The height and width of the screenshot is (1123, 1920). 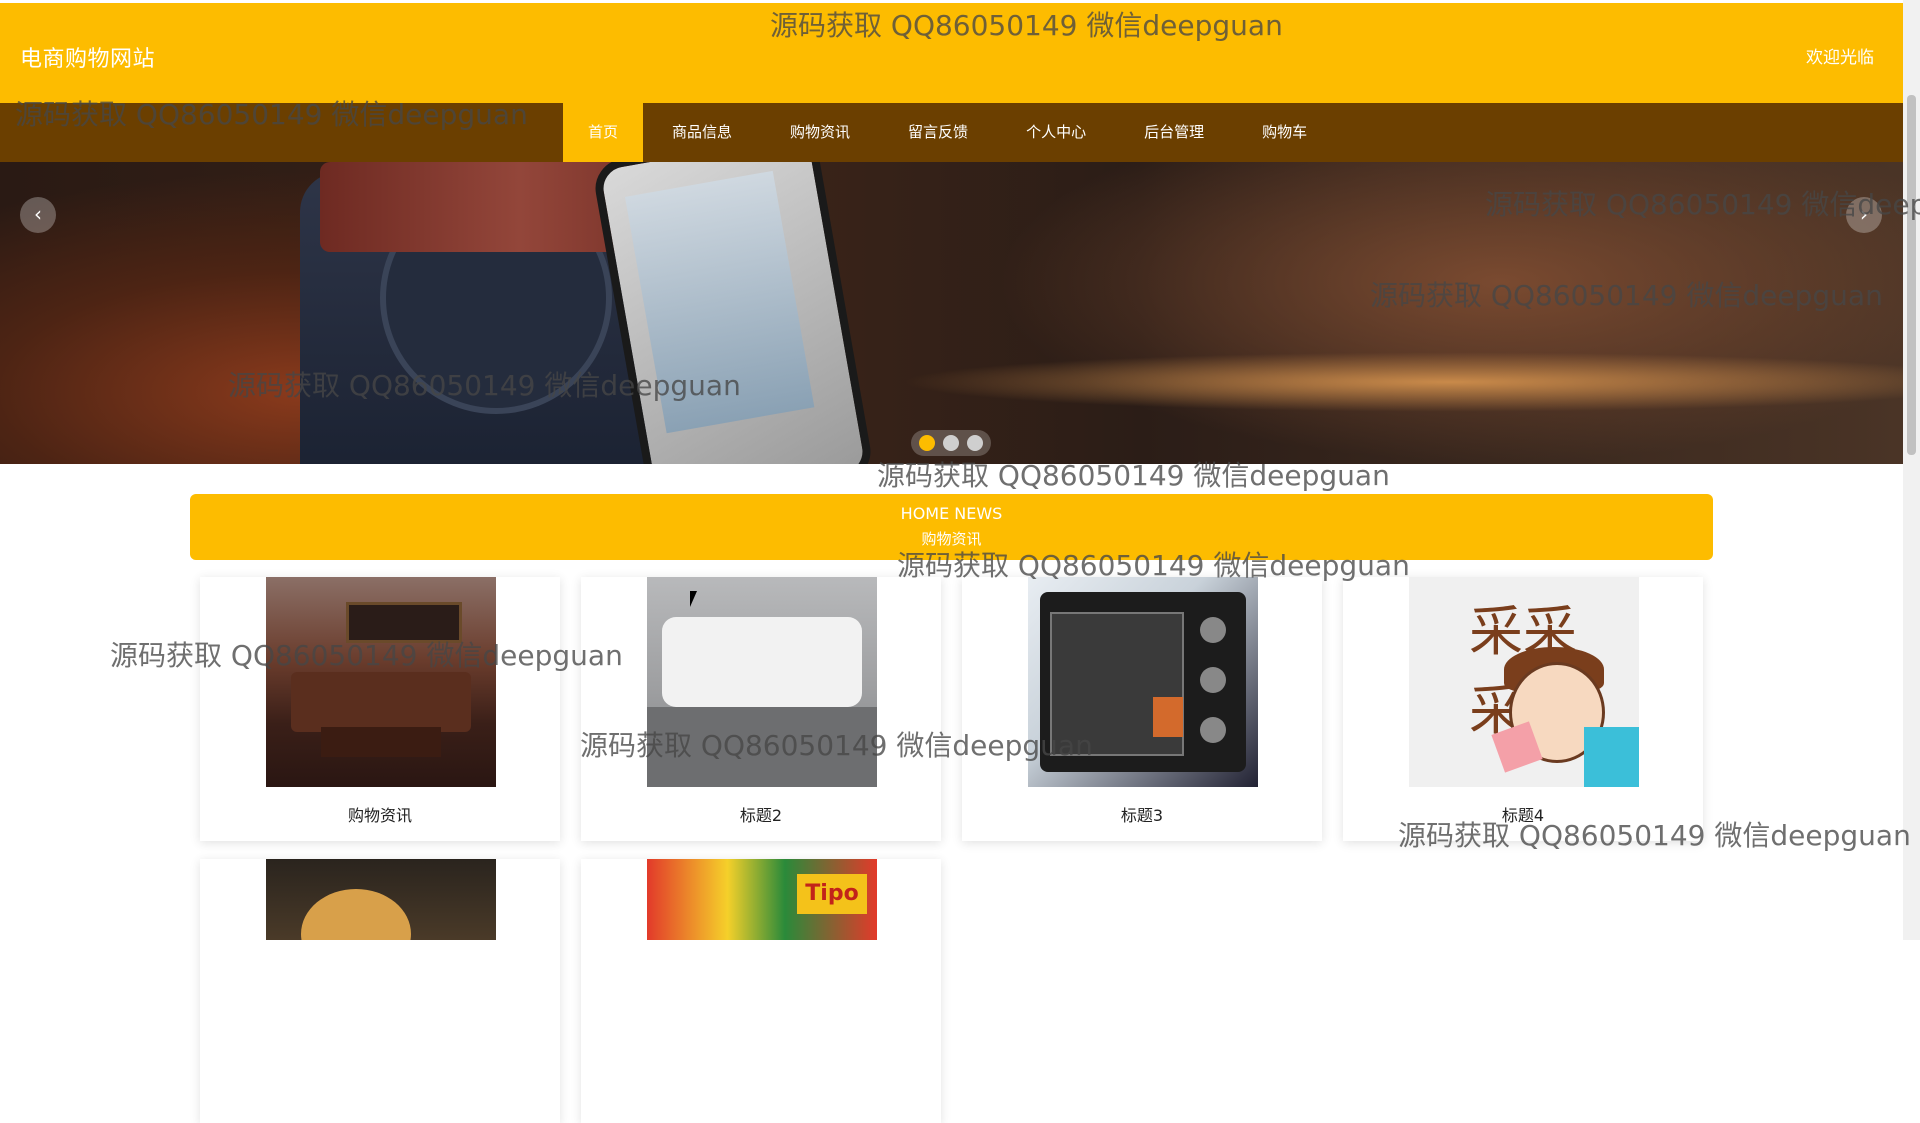 What do you see at coordinates (603, 132) in the screenshot?
I see `nav-item-home: 首页` at bounding box center [603, 132].